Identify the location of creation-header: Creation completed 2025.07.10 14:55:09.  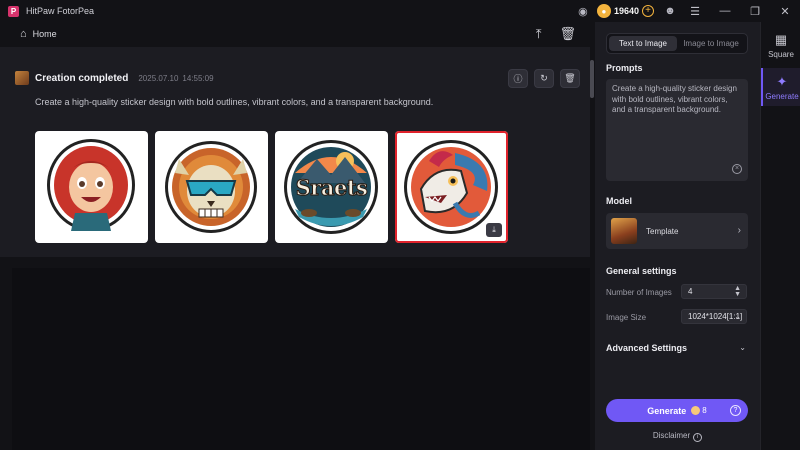
(114, 78).